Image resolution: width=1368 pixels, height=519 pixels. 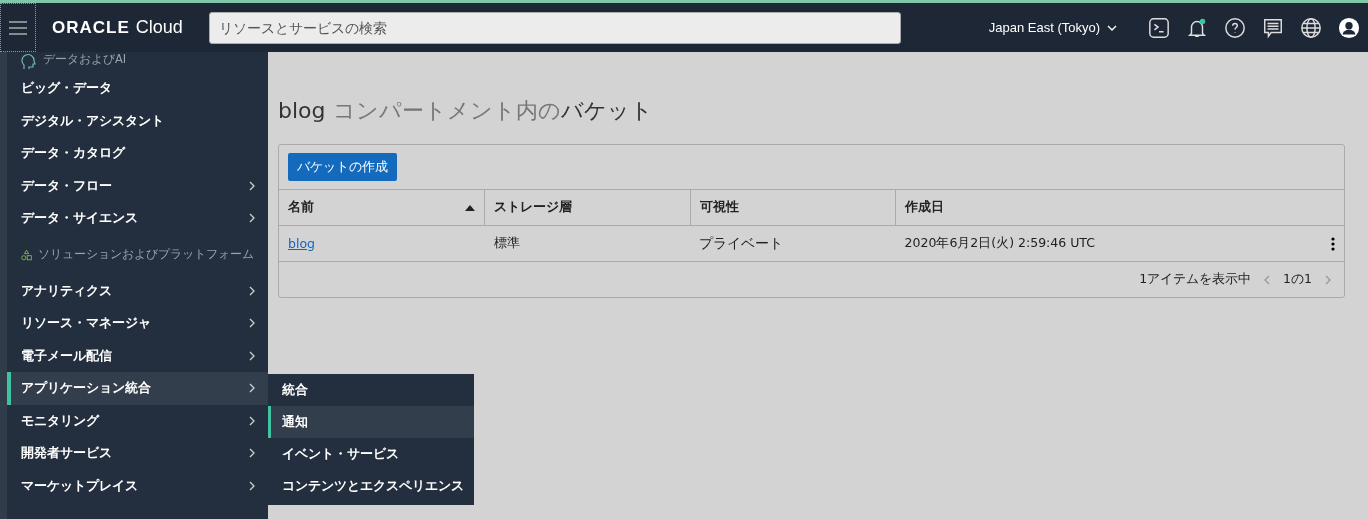 What do you see at coordinates (466, 111) in the screenshot?
I see `page-title: blog コンパートメント内のバケット` at bounding box center [466, 111].